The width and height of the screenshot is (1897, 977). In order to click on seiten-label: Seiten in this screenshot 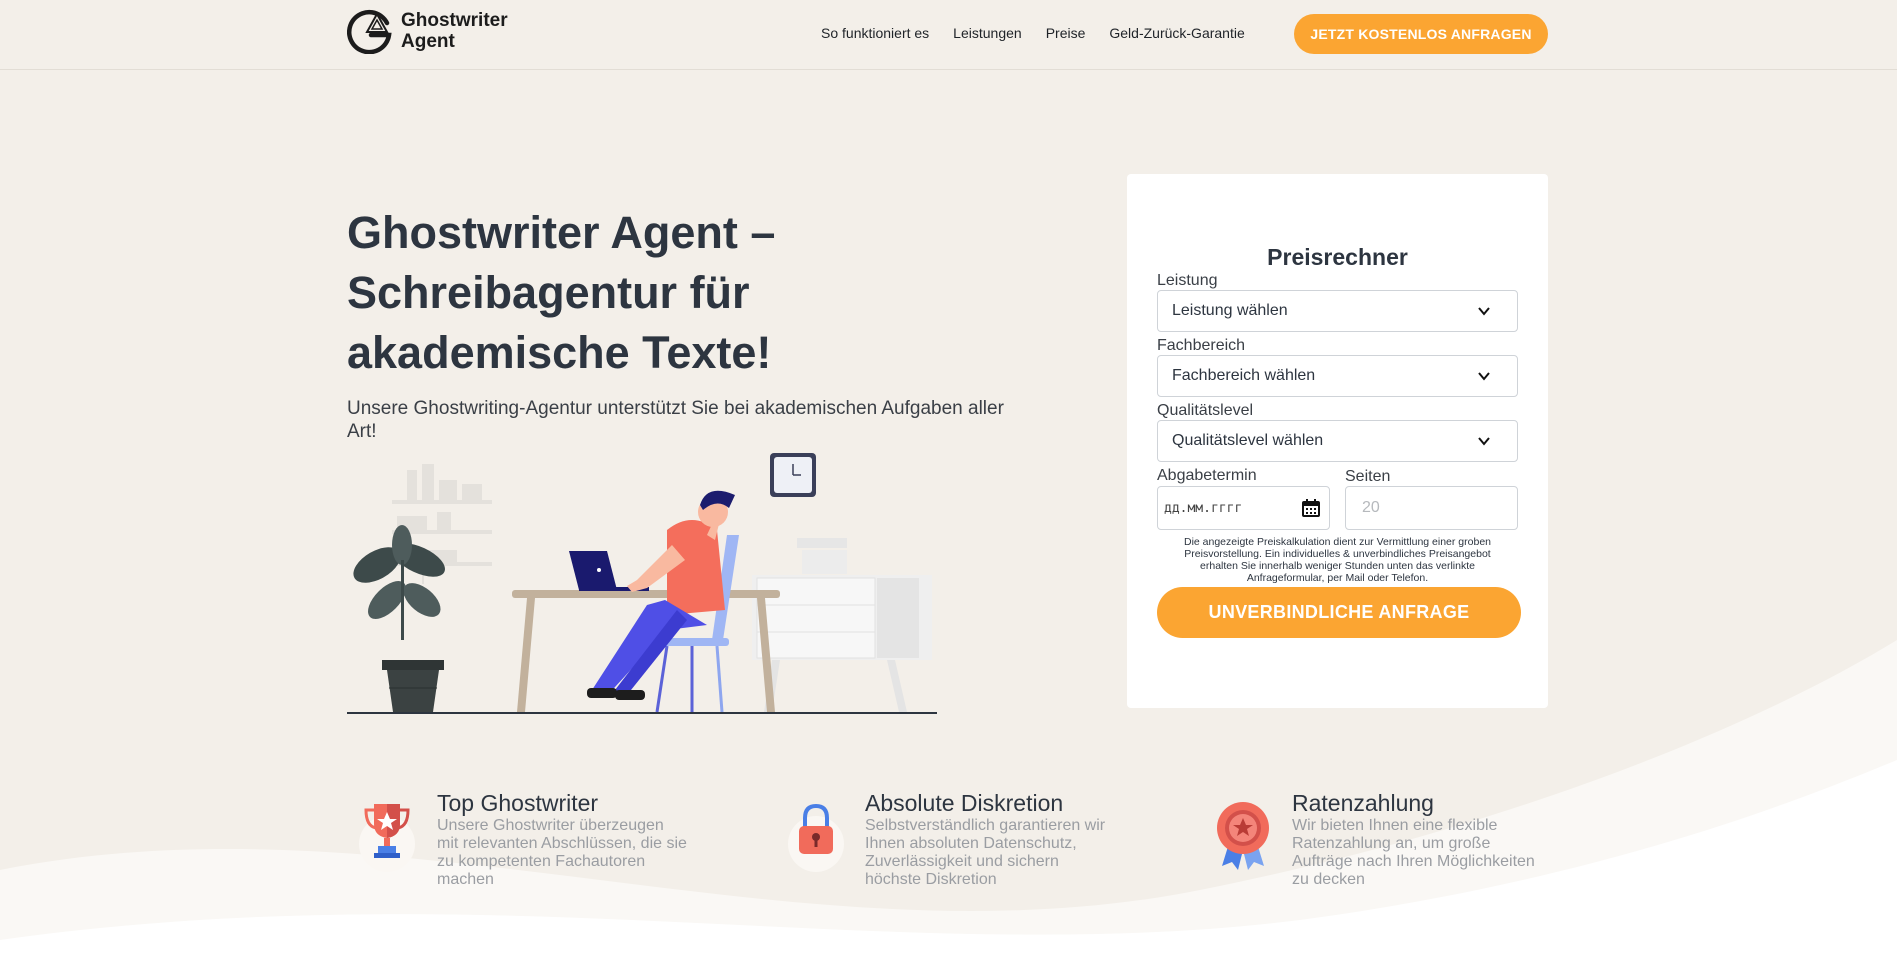, I will do `click(1368, 476)`.